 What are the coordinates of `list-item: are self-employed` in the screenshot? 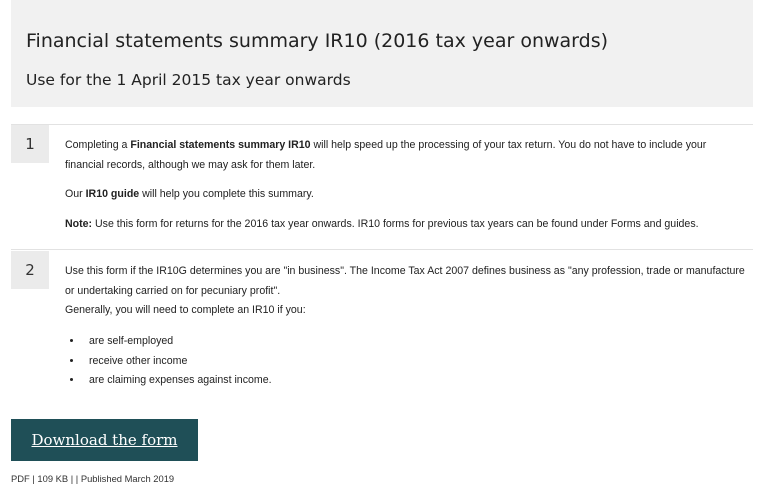 It's located at (177, 342).